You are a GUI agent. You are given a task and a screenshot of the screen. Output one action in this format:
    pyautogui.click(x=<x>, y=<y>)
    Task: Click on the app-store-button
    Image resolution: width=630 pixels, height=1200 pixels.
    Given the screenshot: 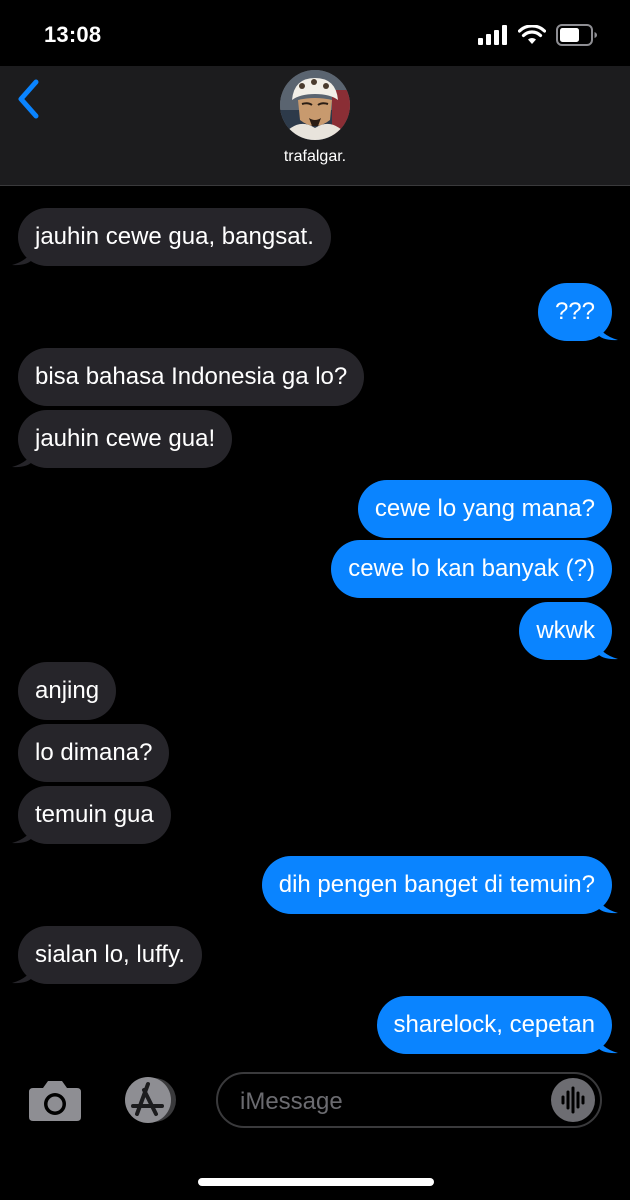 What is the action you would take?
    pyautogui.click(x=149, y=1100)
    